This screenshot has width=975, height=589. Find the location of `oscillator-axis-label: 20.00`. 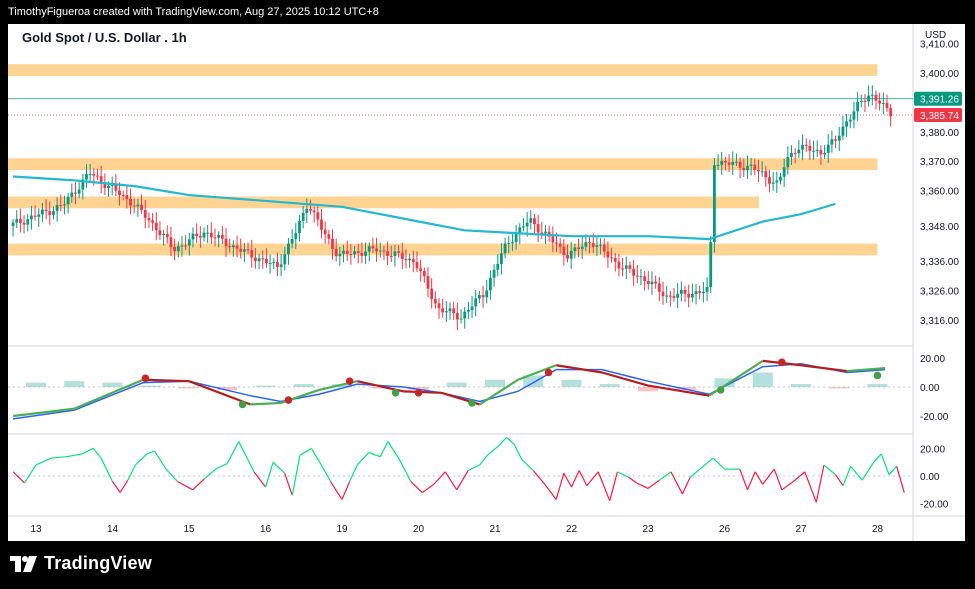

oscillator-axis-label: 20.00 is located at coordinates (932, 449).